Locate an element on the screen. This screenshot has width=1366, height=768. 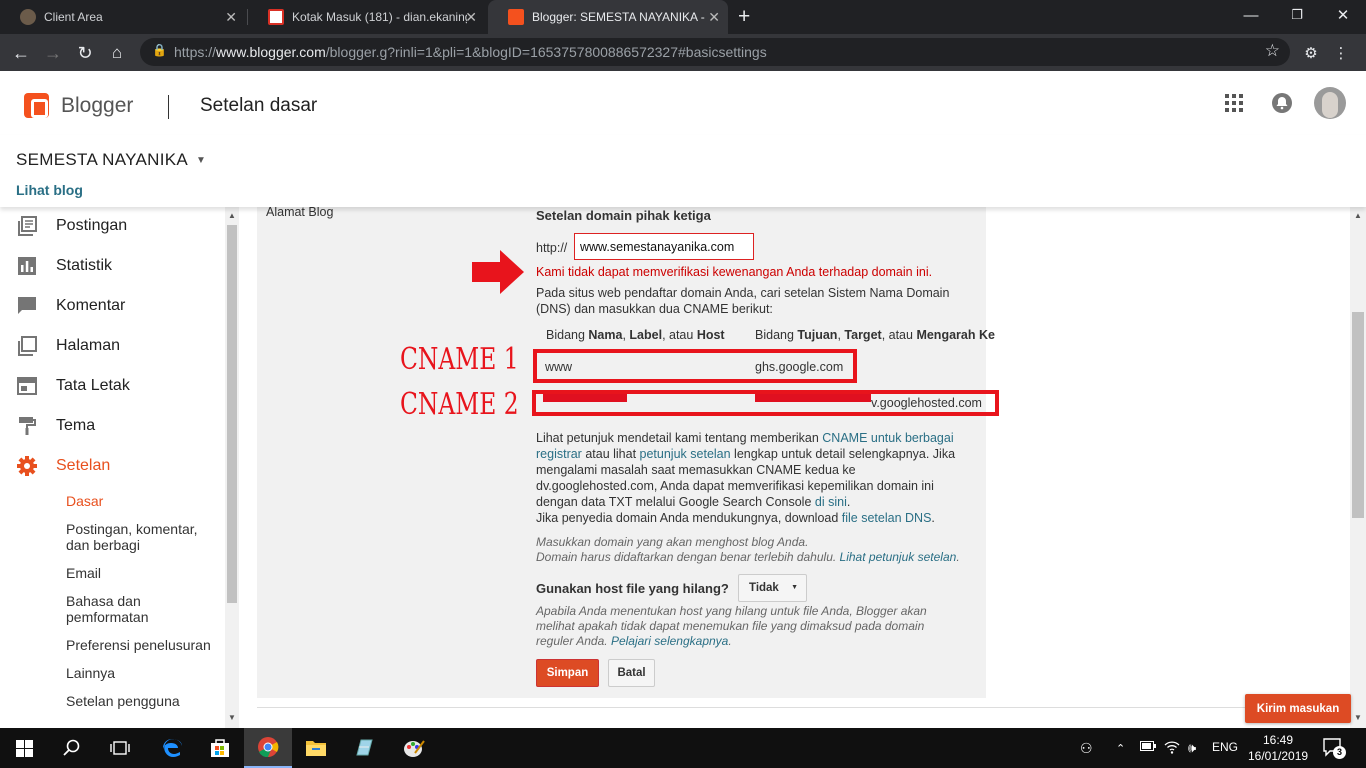
stats-icon is located at coordinates (27, 266).